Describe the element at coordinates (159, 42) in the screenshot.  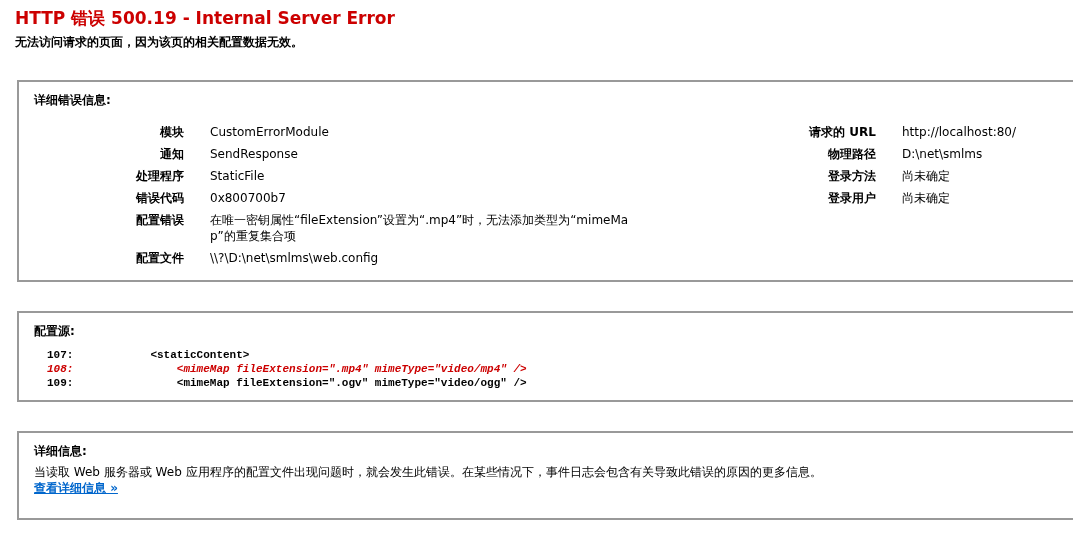
I see `error-summary: 无法访问请求的页面，因为该页的相关配置数据无效。` at that location.